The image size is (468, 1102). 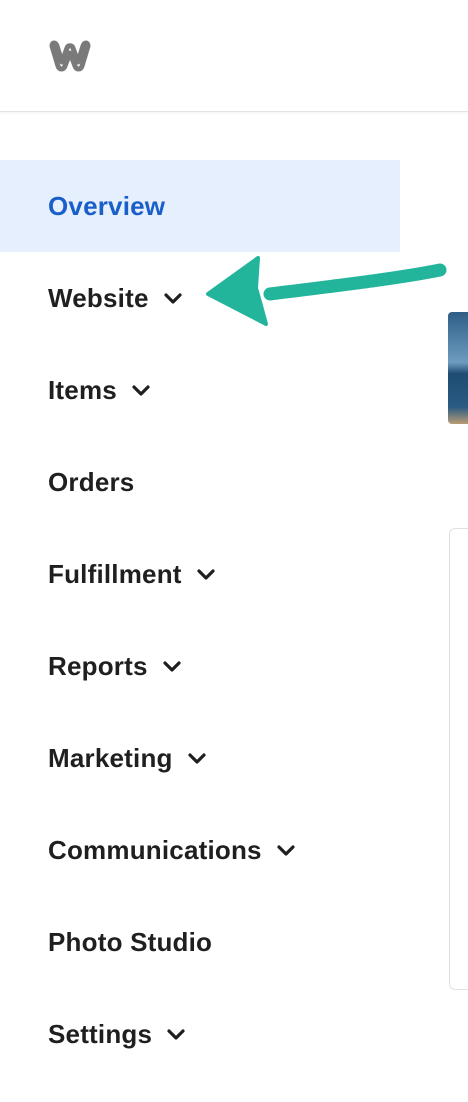 What do you see at coordinates (107, 205) in the screenshot?
I see `sidebar-item-label: Overview` at bounding box center [107, 205].